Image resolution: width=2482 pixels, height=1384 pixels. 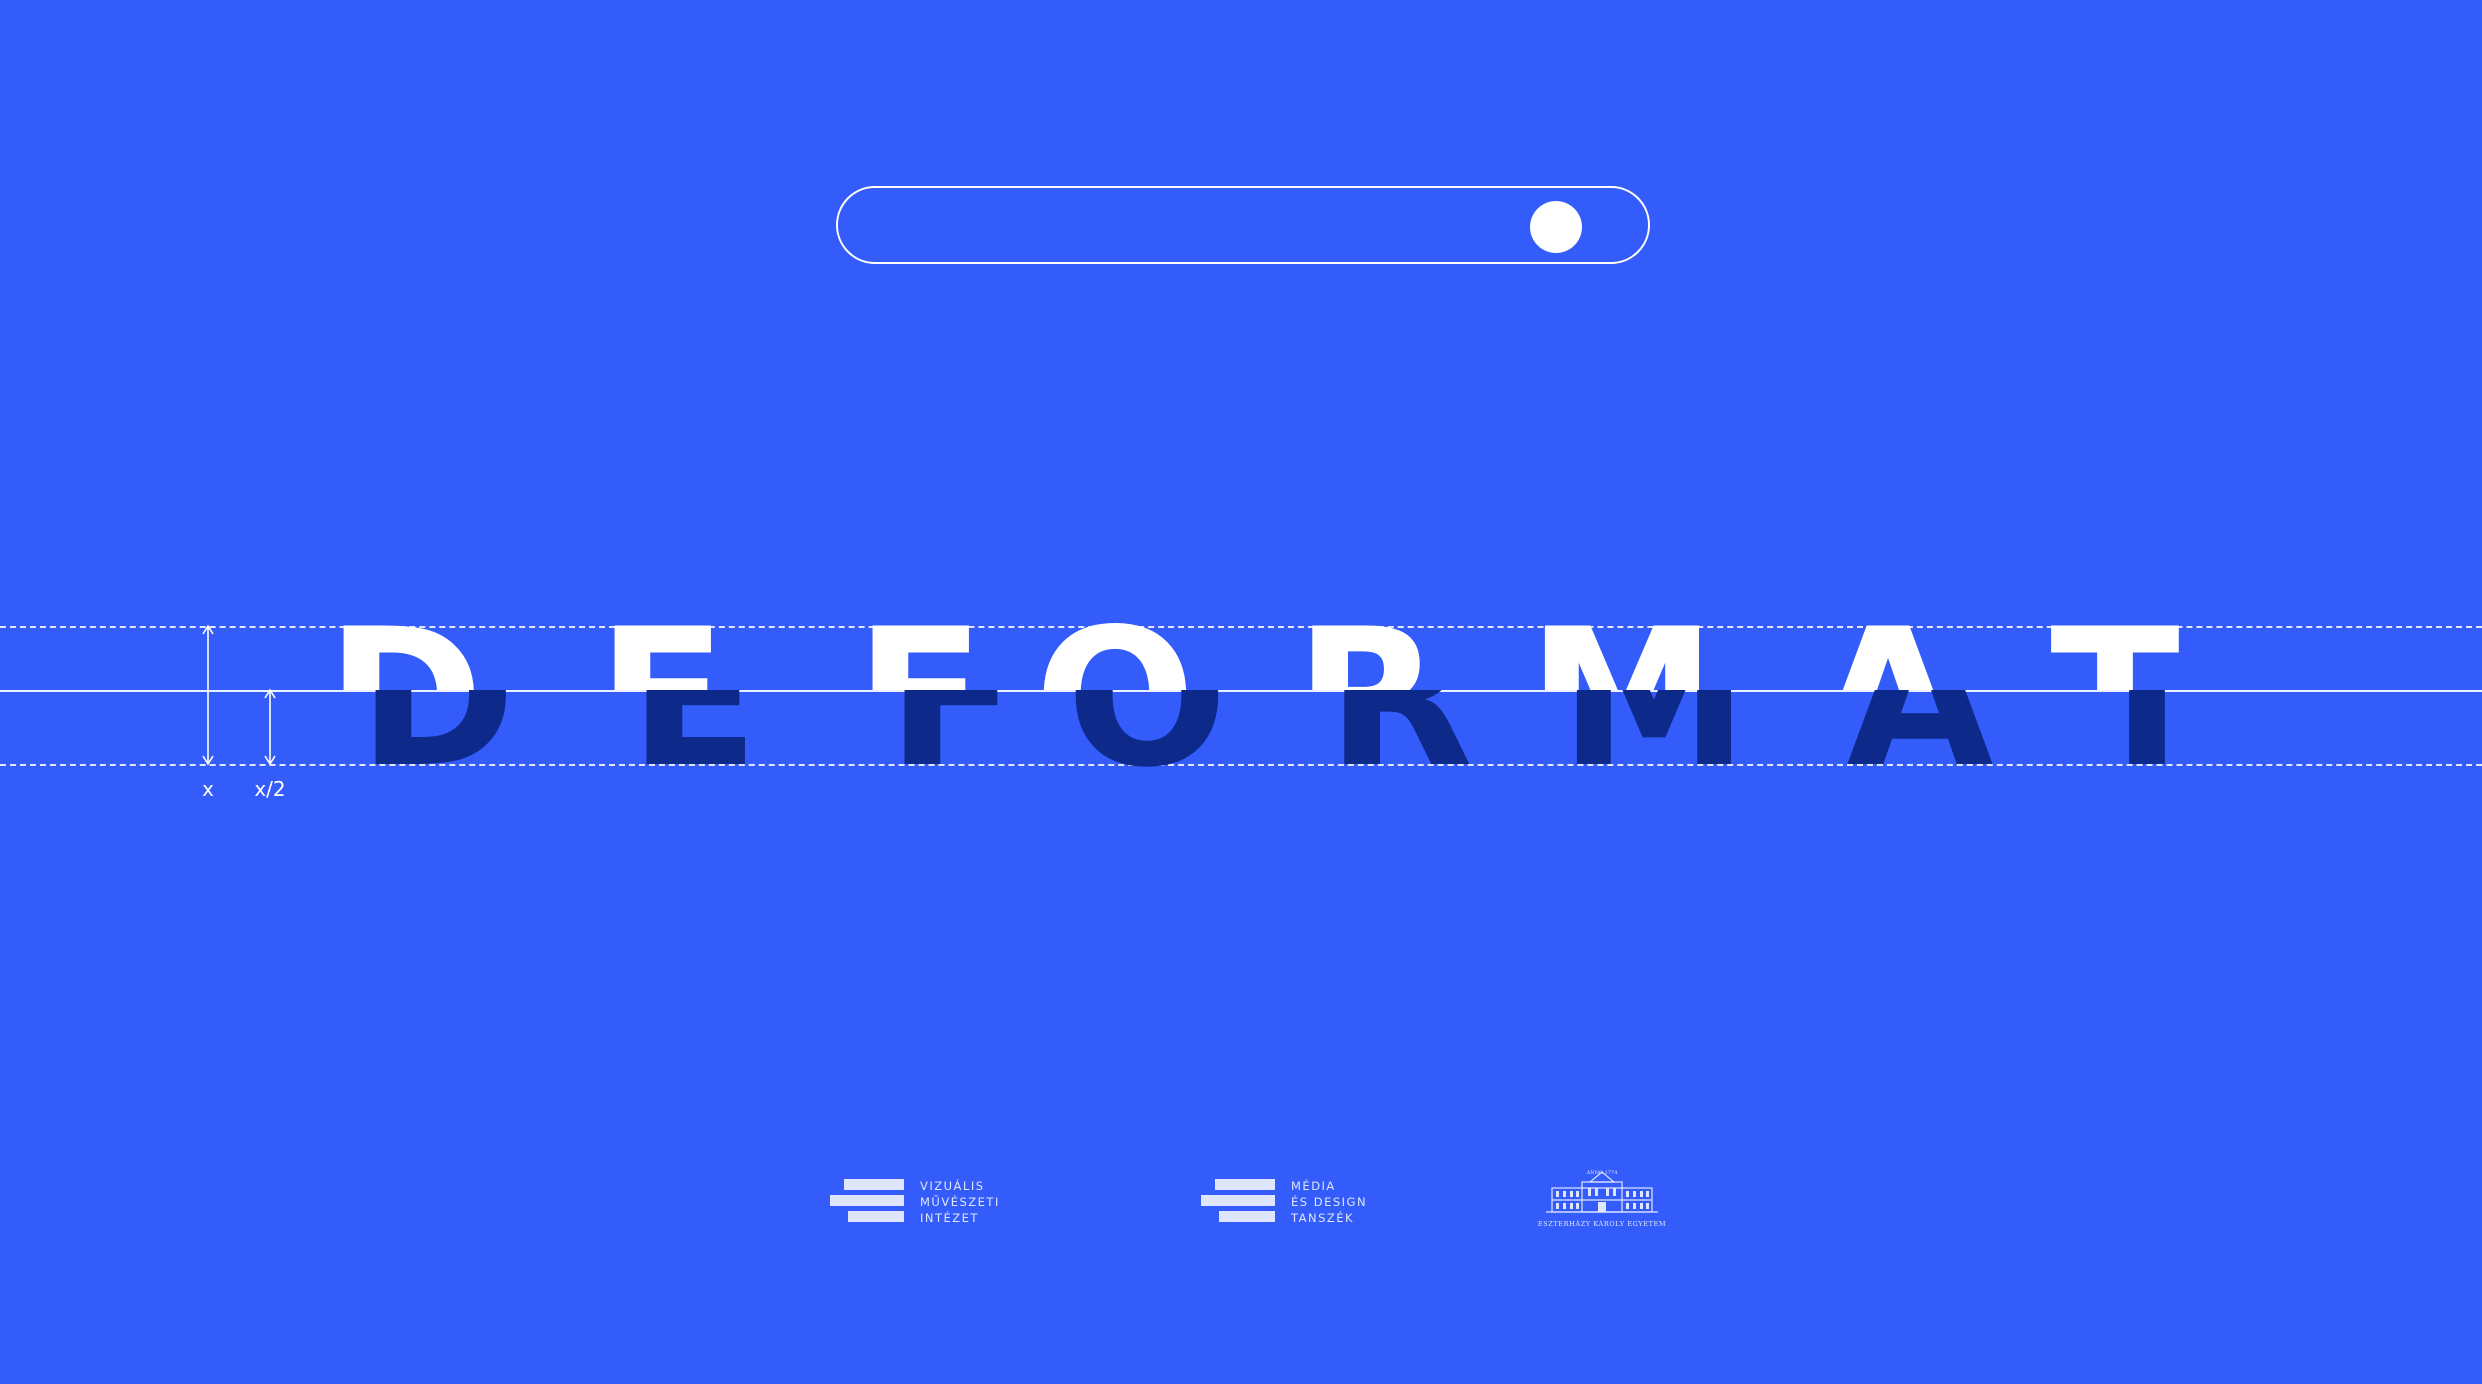 I want to click on logo-line: INTÉZET, so click(x=949, y=1218).